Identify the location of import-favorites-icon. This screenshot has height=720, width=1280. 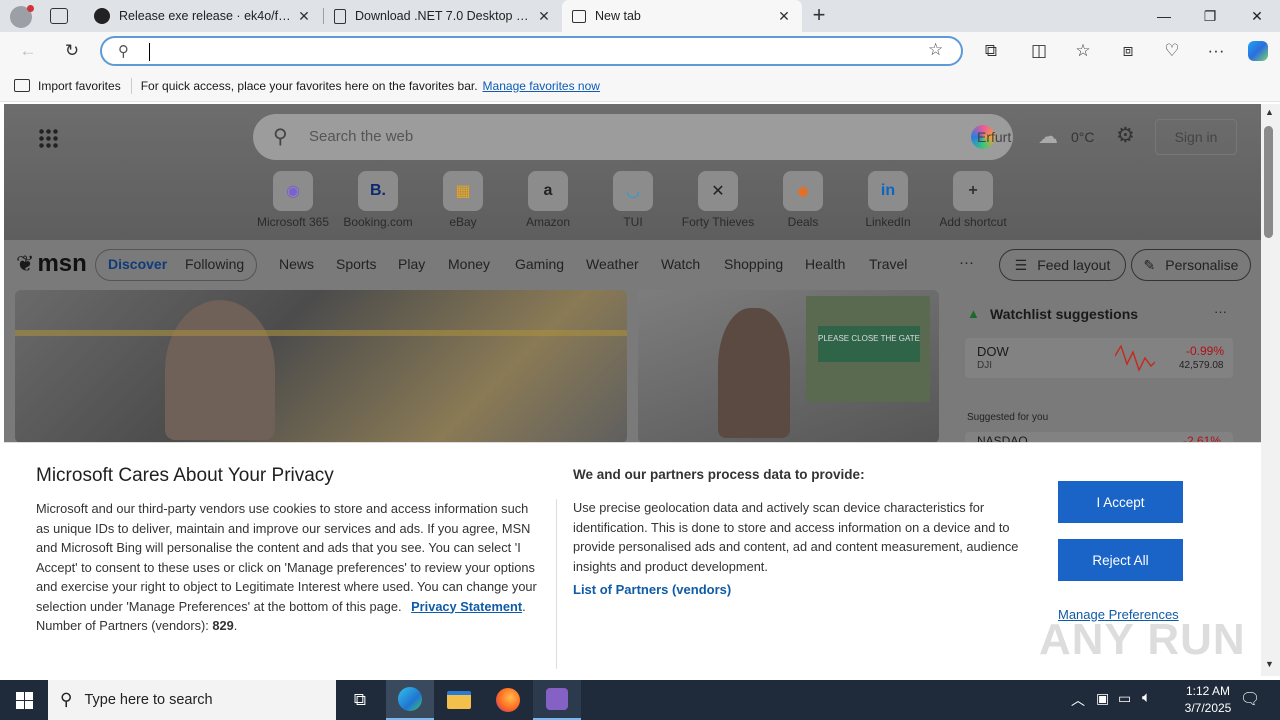
(22, 85).